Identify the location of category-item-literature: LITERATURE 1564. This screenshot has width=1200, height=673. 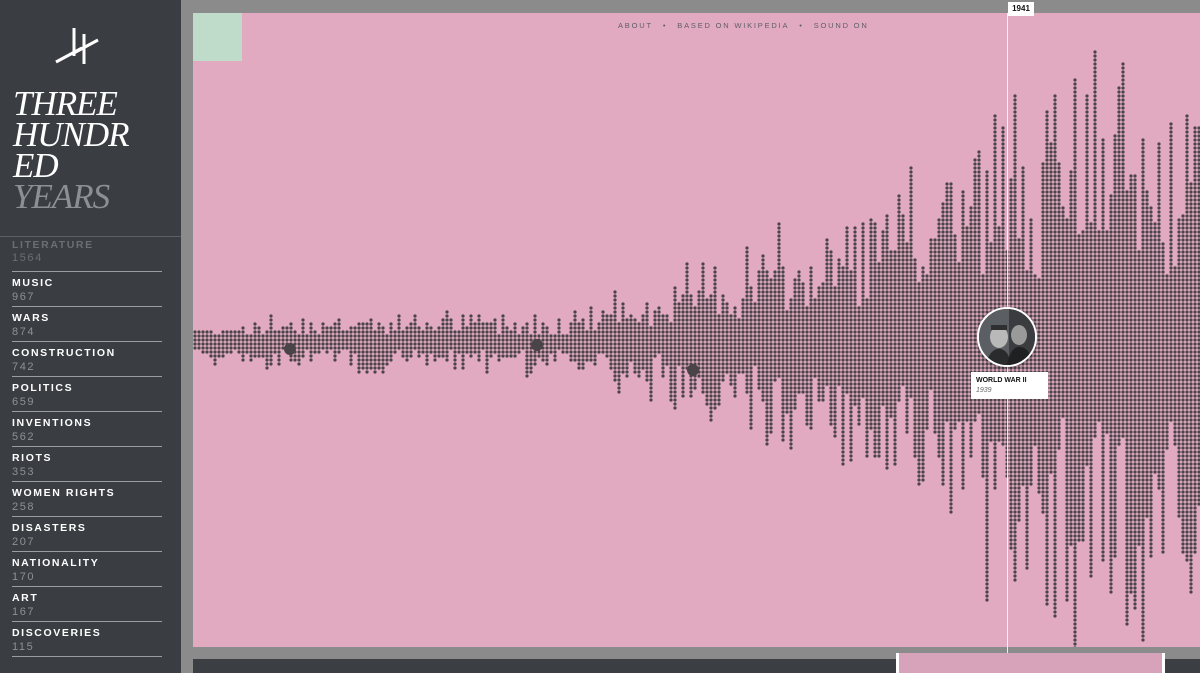
(87, 254).